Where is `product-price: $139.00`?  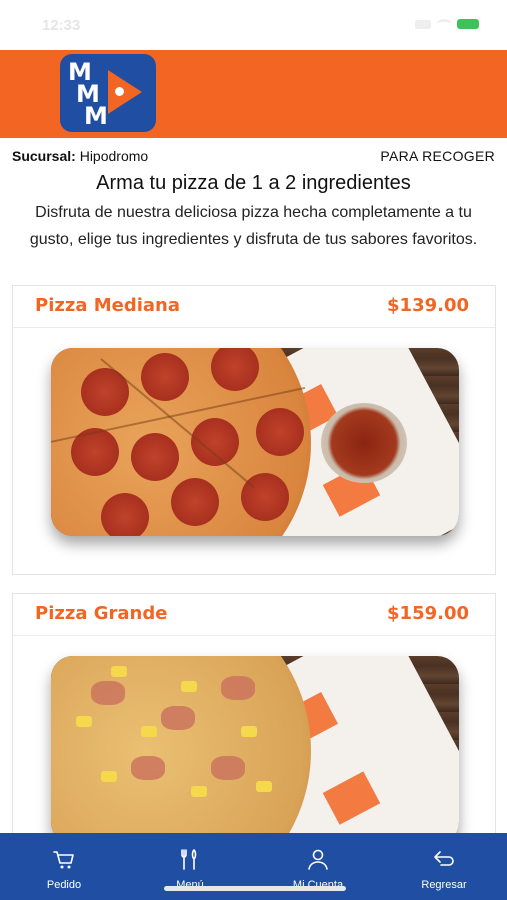 product-price: $139.00 is located at coordinates (428, 305).